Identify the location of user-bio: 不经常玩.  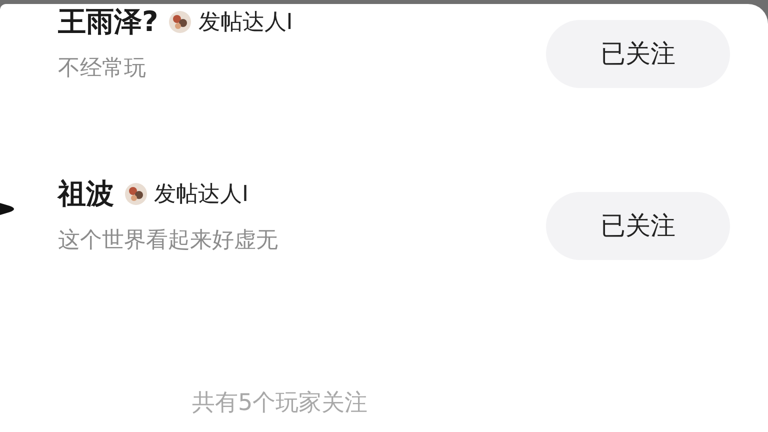
(102, 69).